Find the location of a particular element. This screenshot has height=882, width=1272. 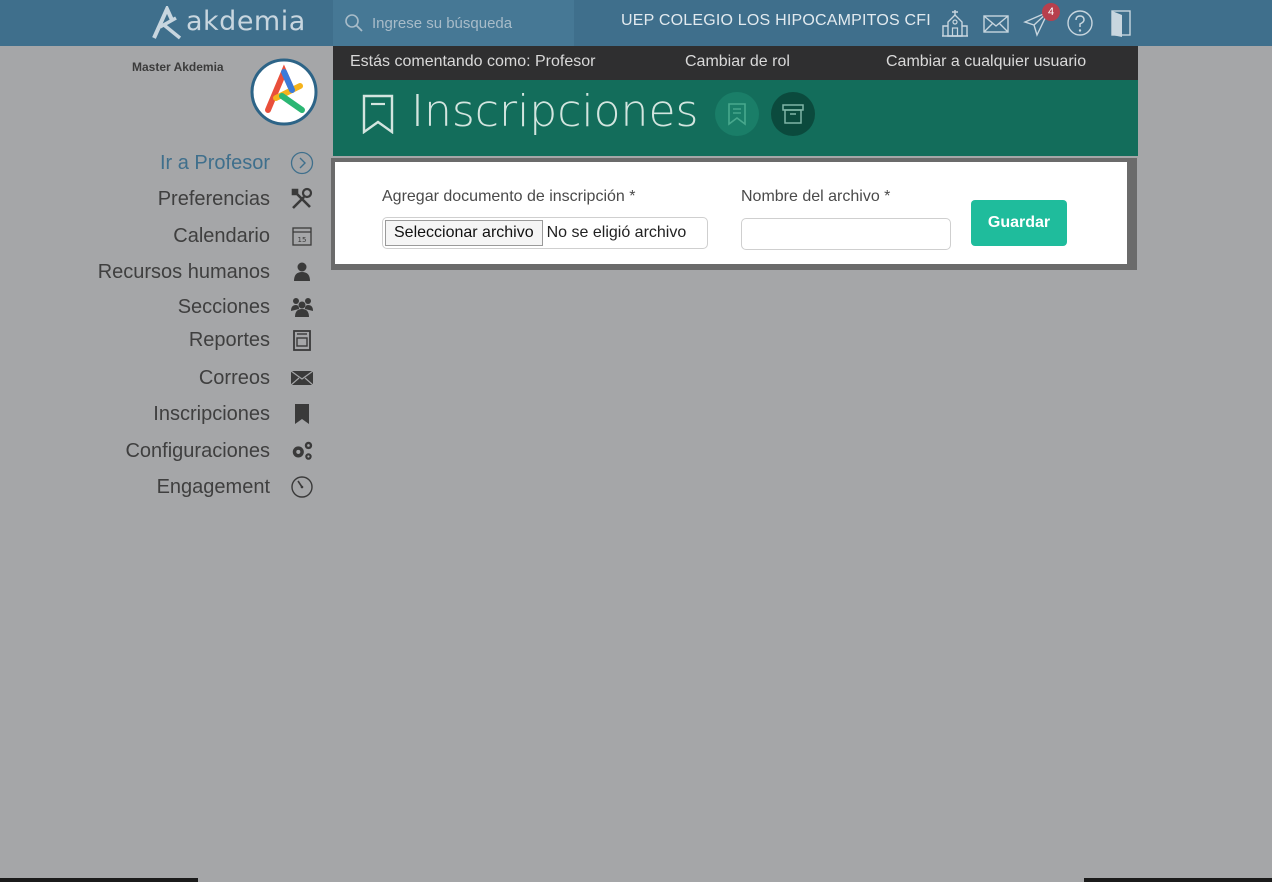

mail-icon is located at coordinates (996, 23).